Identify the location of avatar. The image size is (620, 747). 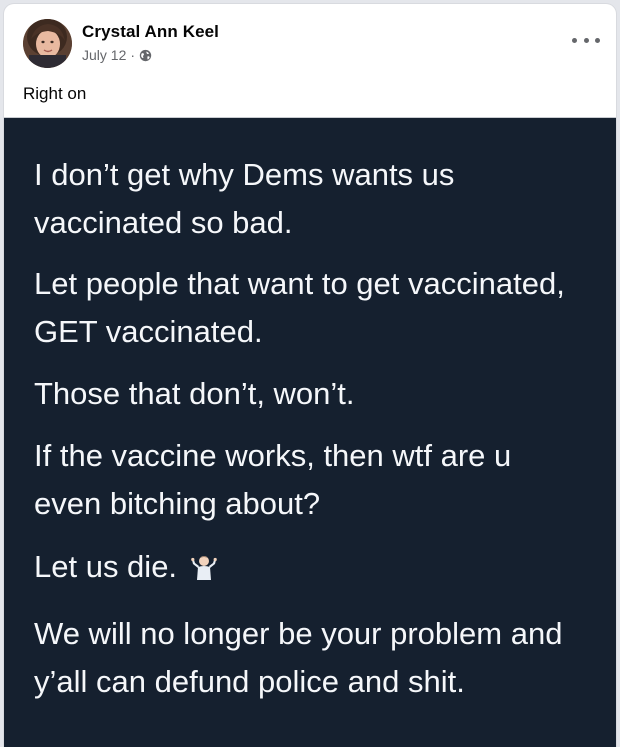
(47, 43).